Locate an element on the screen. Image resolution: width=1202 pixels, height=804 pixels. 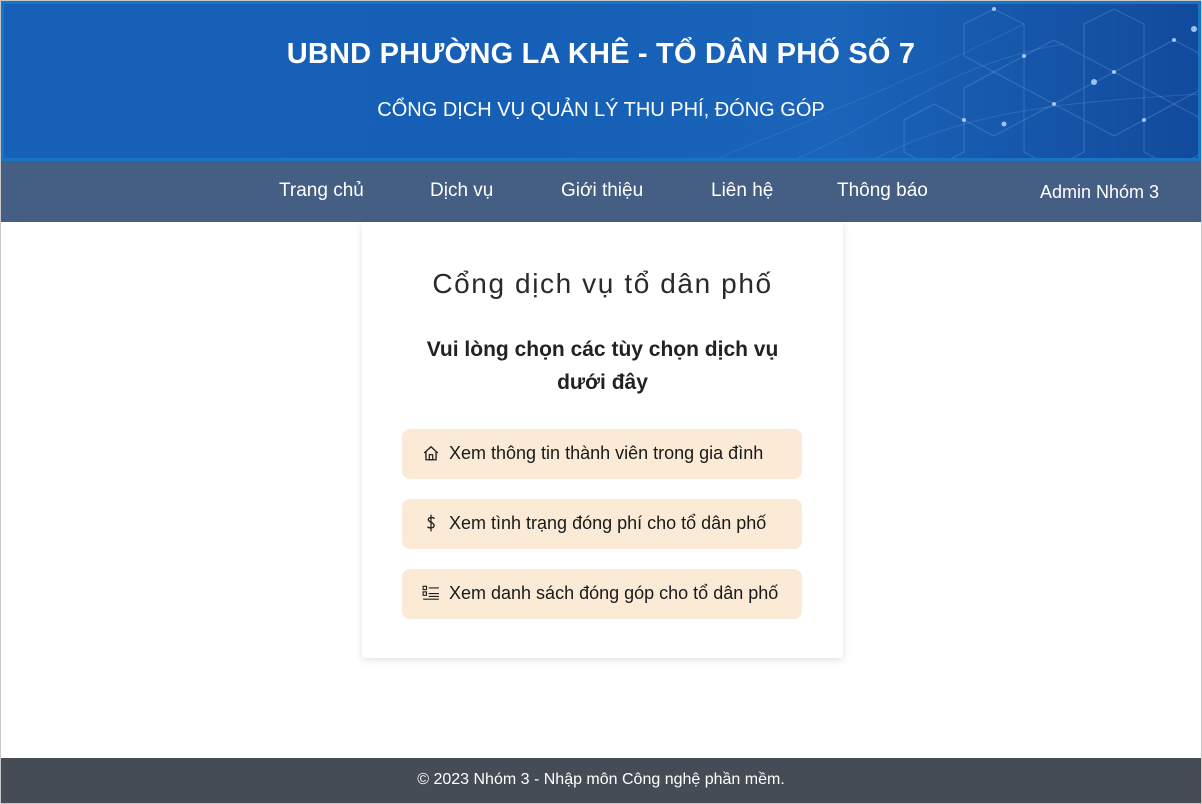
option-view-fee-status: Xem tình trạng đóng phí cho tổ dân phố is located at coordinates (602, 524).